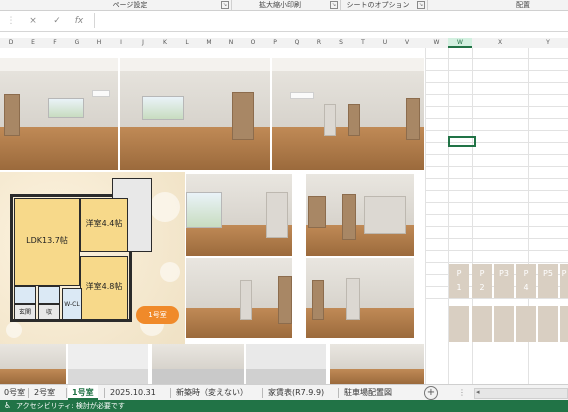 Image resolution: width=568 pixels, height=412 pixels. Describe the element at coordinates (341, 43) in the screenshot. I see `column-header: S` at that location.